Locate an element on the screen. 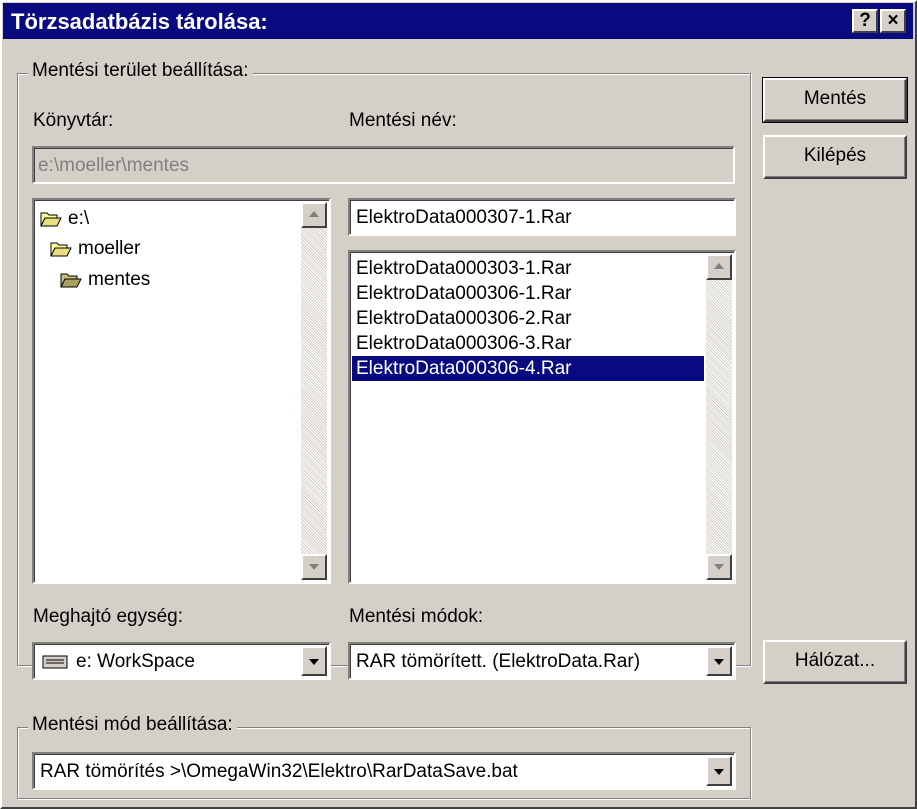  drive-icon is located at coordinates (55, 662).